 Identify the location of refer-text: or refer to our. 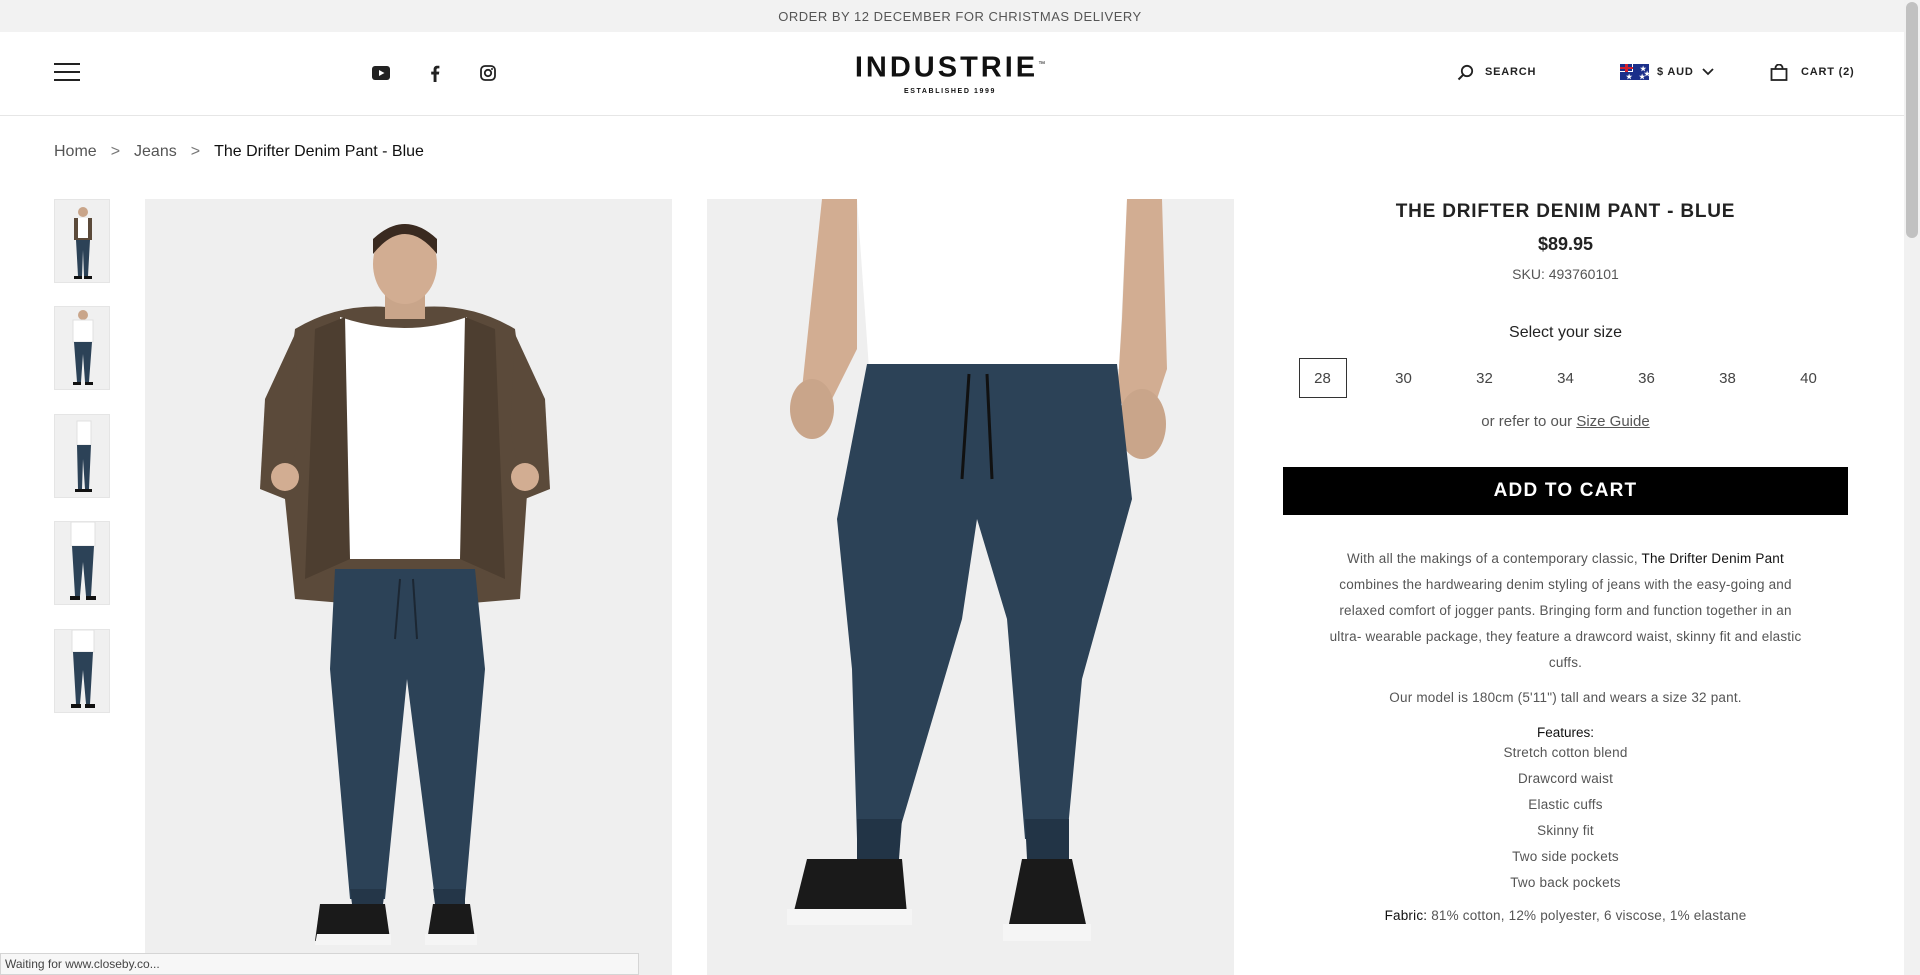
(1527, 421).